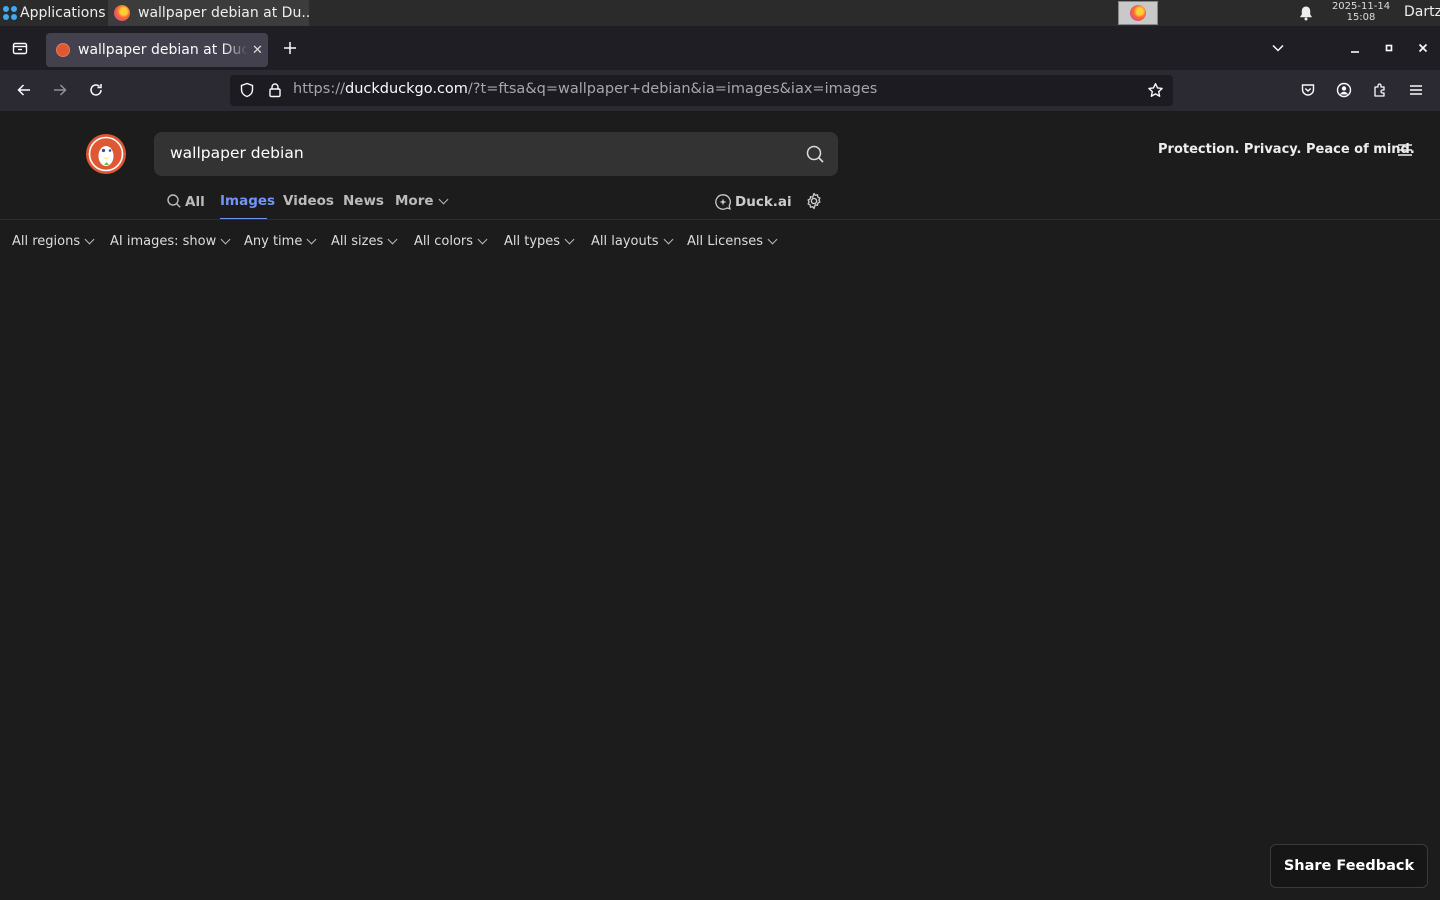 The height and width of the screenshot is (900, 1440). I want to click on firefox-view-icon, so click(20, 48).